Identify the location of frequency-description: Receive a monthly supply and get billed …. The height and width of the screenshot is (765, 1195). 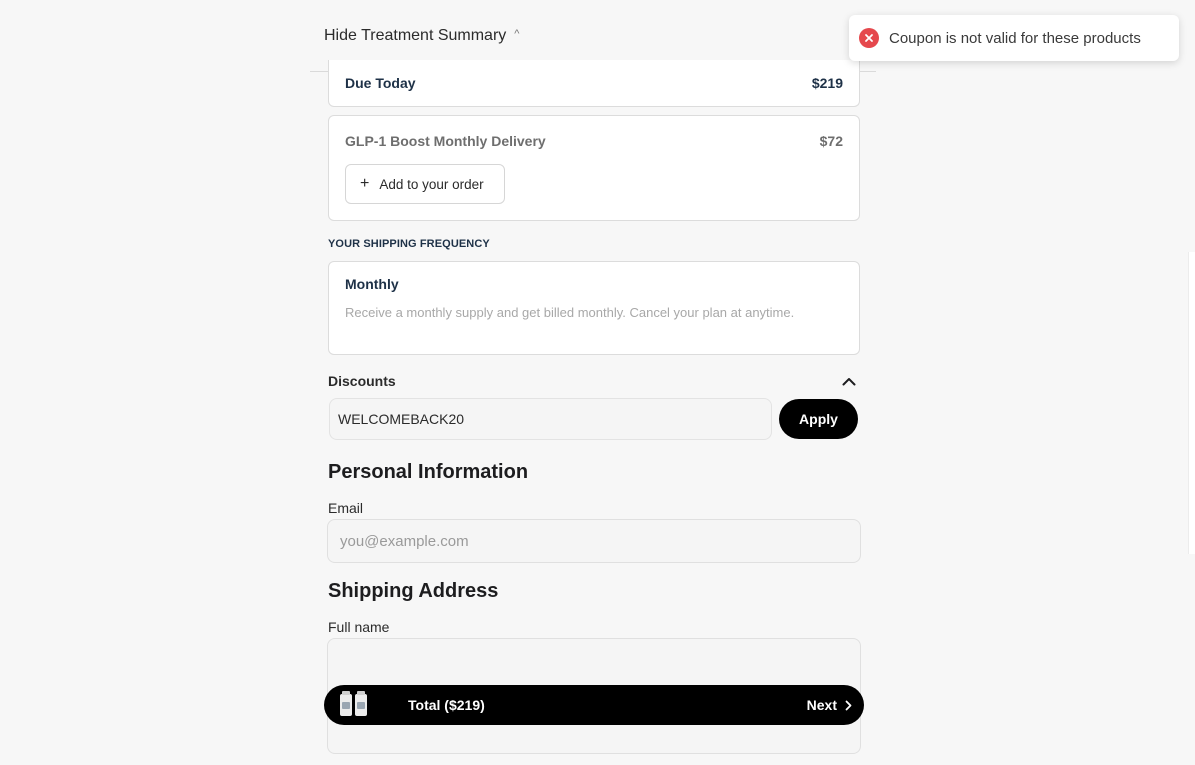
(570, 312).